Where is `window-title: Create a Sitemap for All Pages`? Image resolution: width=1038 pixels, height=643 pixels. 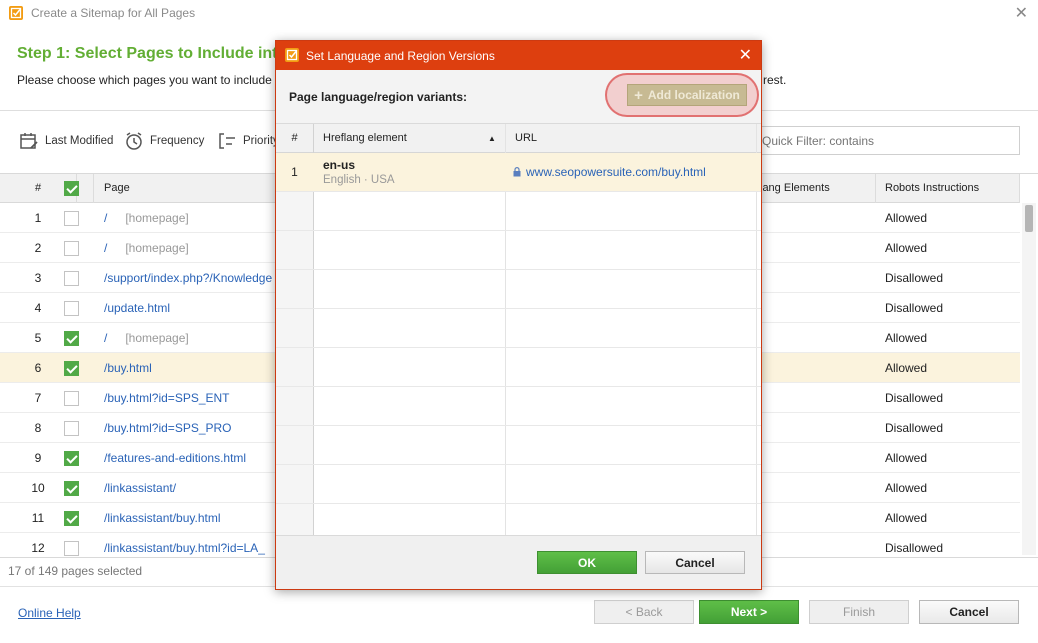 window-title: Create a Sitemap for All Pages is located at coordinates (113, 13).